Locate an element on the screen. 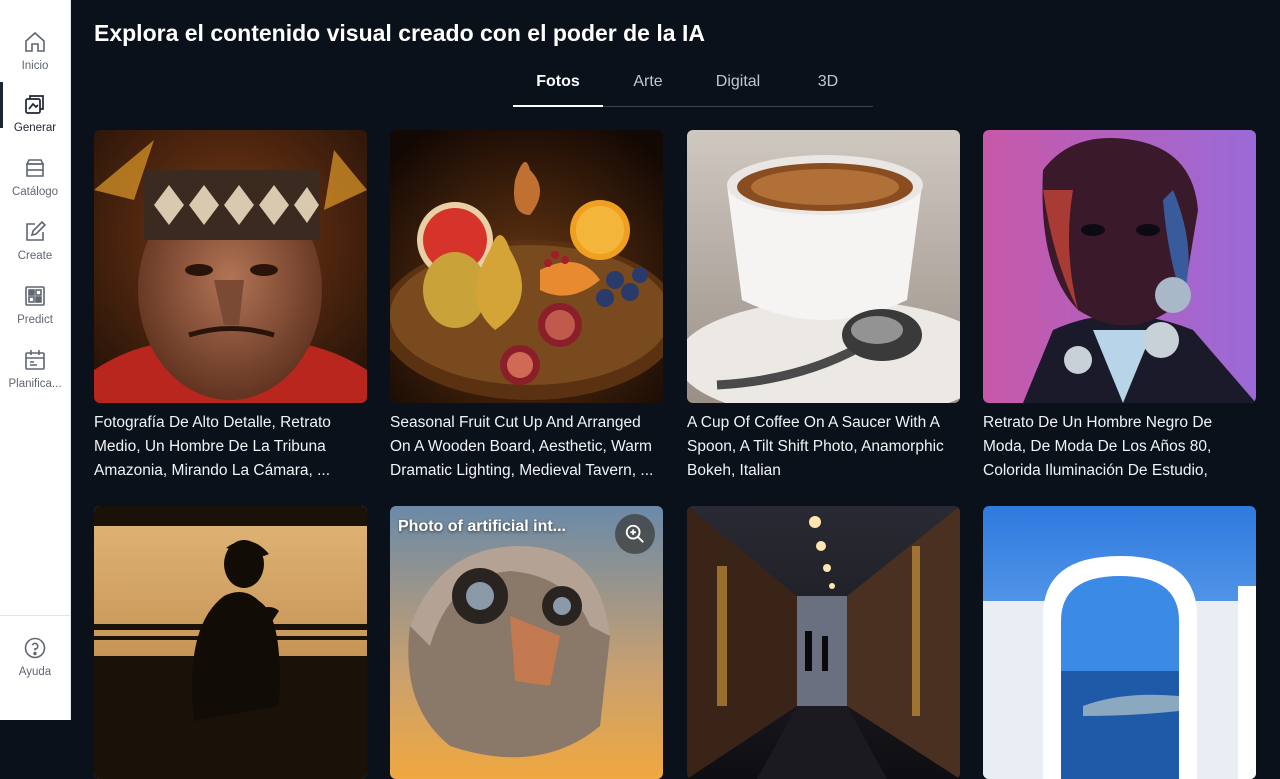  card-image-night-alley is located at coordinates (823, 642).